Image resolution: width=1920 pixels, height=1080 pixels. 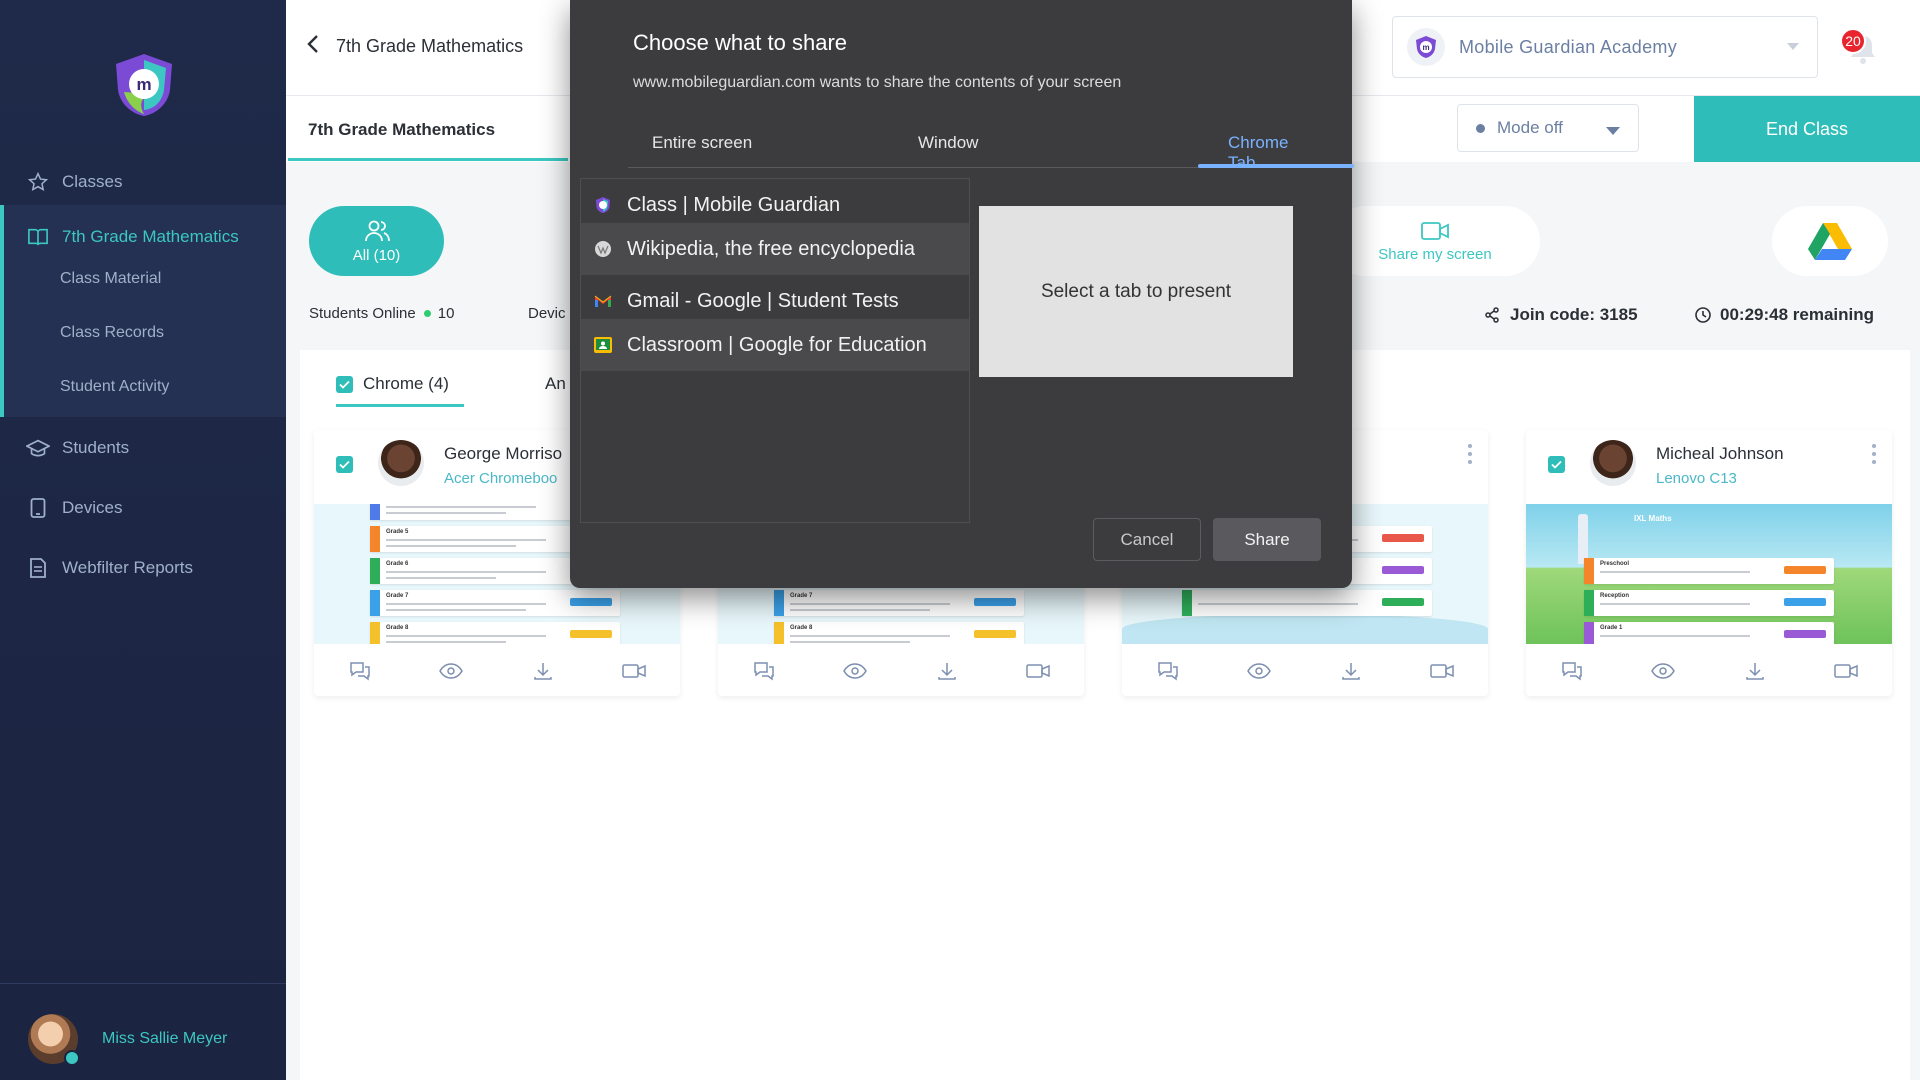 I want to click on share-my-screen-label: Share my screen, so click(x=1435, y=254).